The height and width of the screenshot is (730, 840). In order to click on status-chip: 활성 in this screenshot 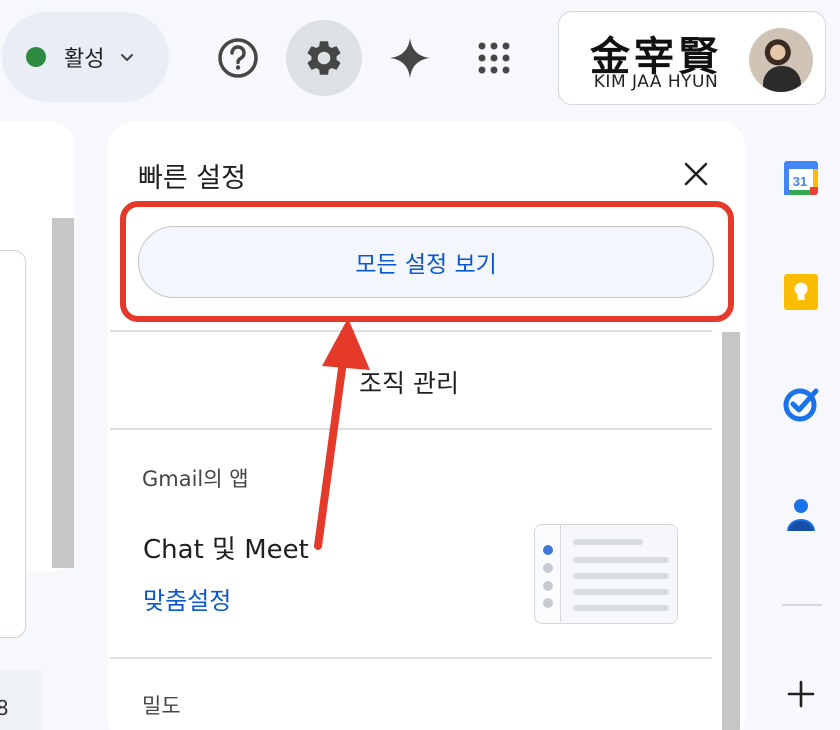, I will do `click(85, 57)`.